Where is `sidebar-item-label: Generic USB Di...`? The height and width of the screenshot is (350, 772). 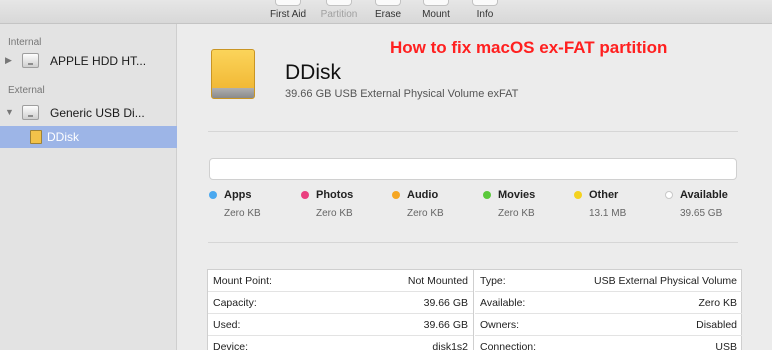 sidebar-item-label: Generic USB Di... is located at coordinates (97, 113).